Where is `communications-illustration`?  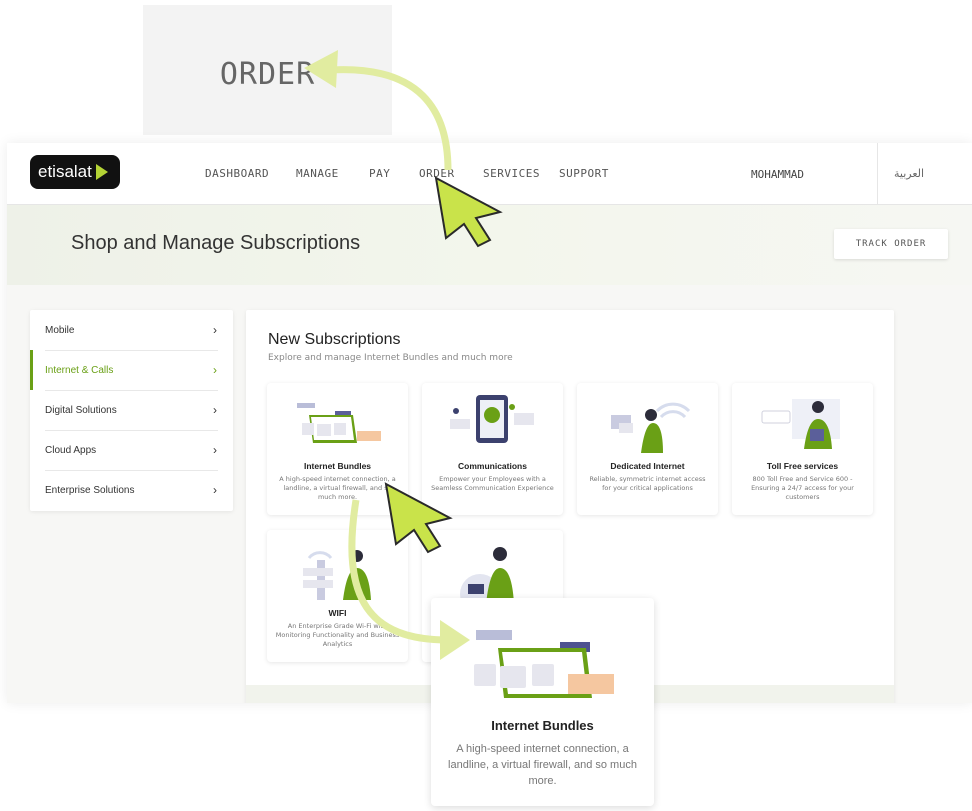
communications-illustration is located at coordinates (492, 419).